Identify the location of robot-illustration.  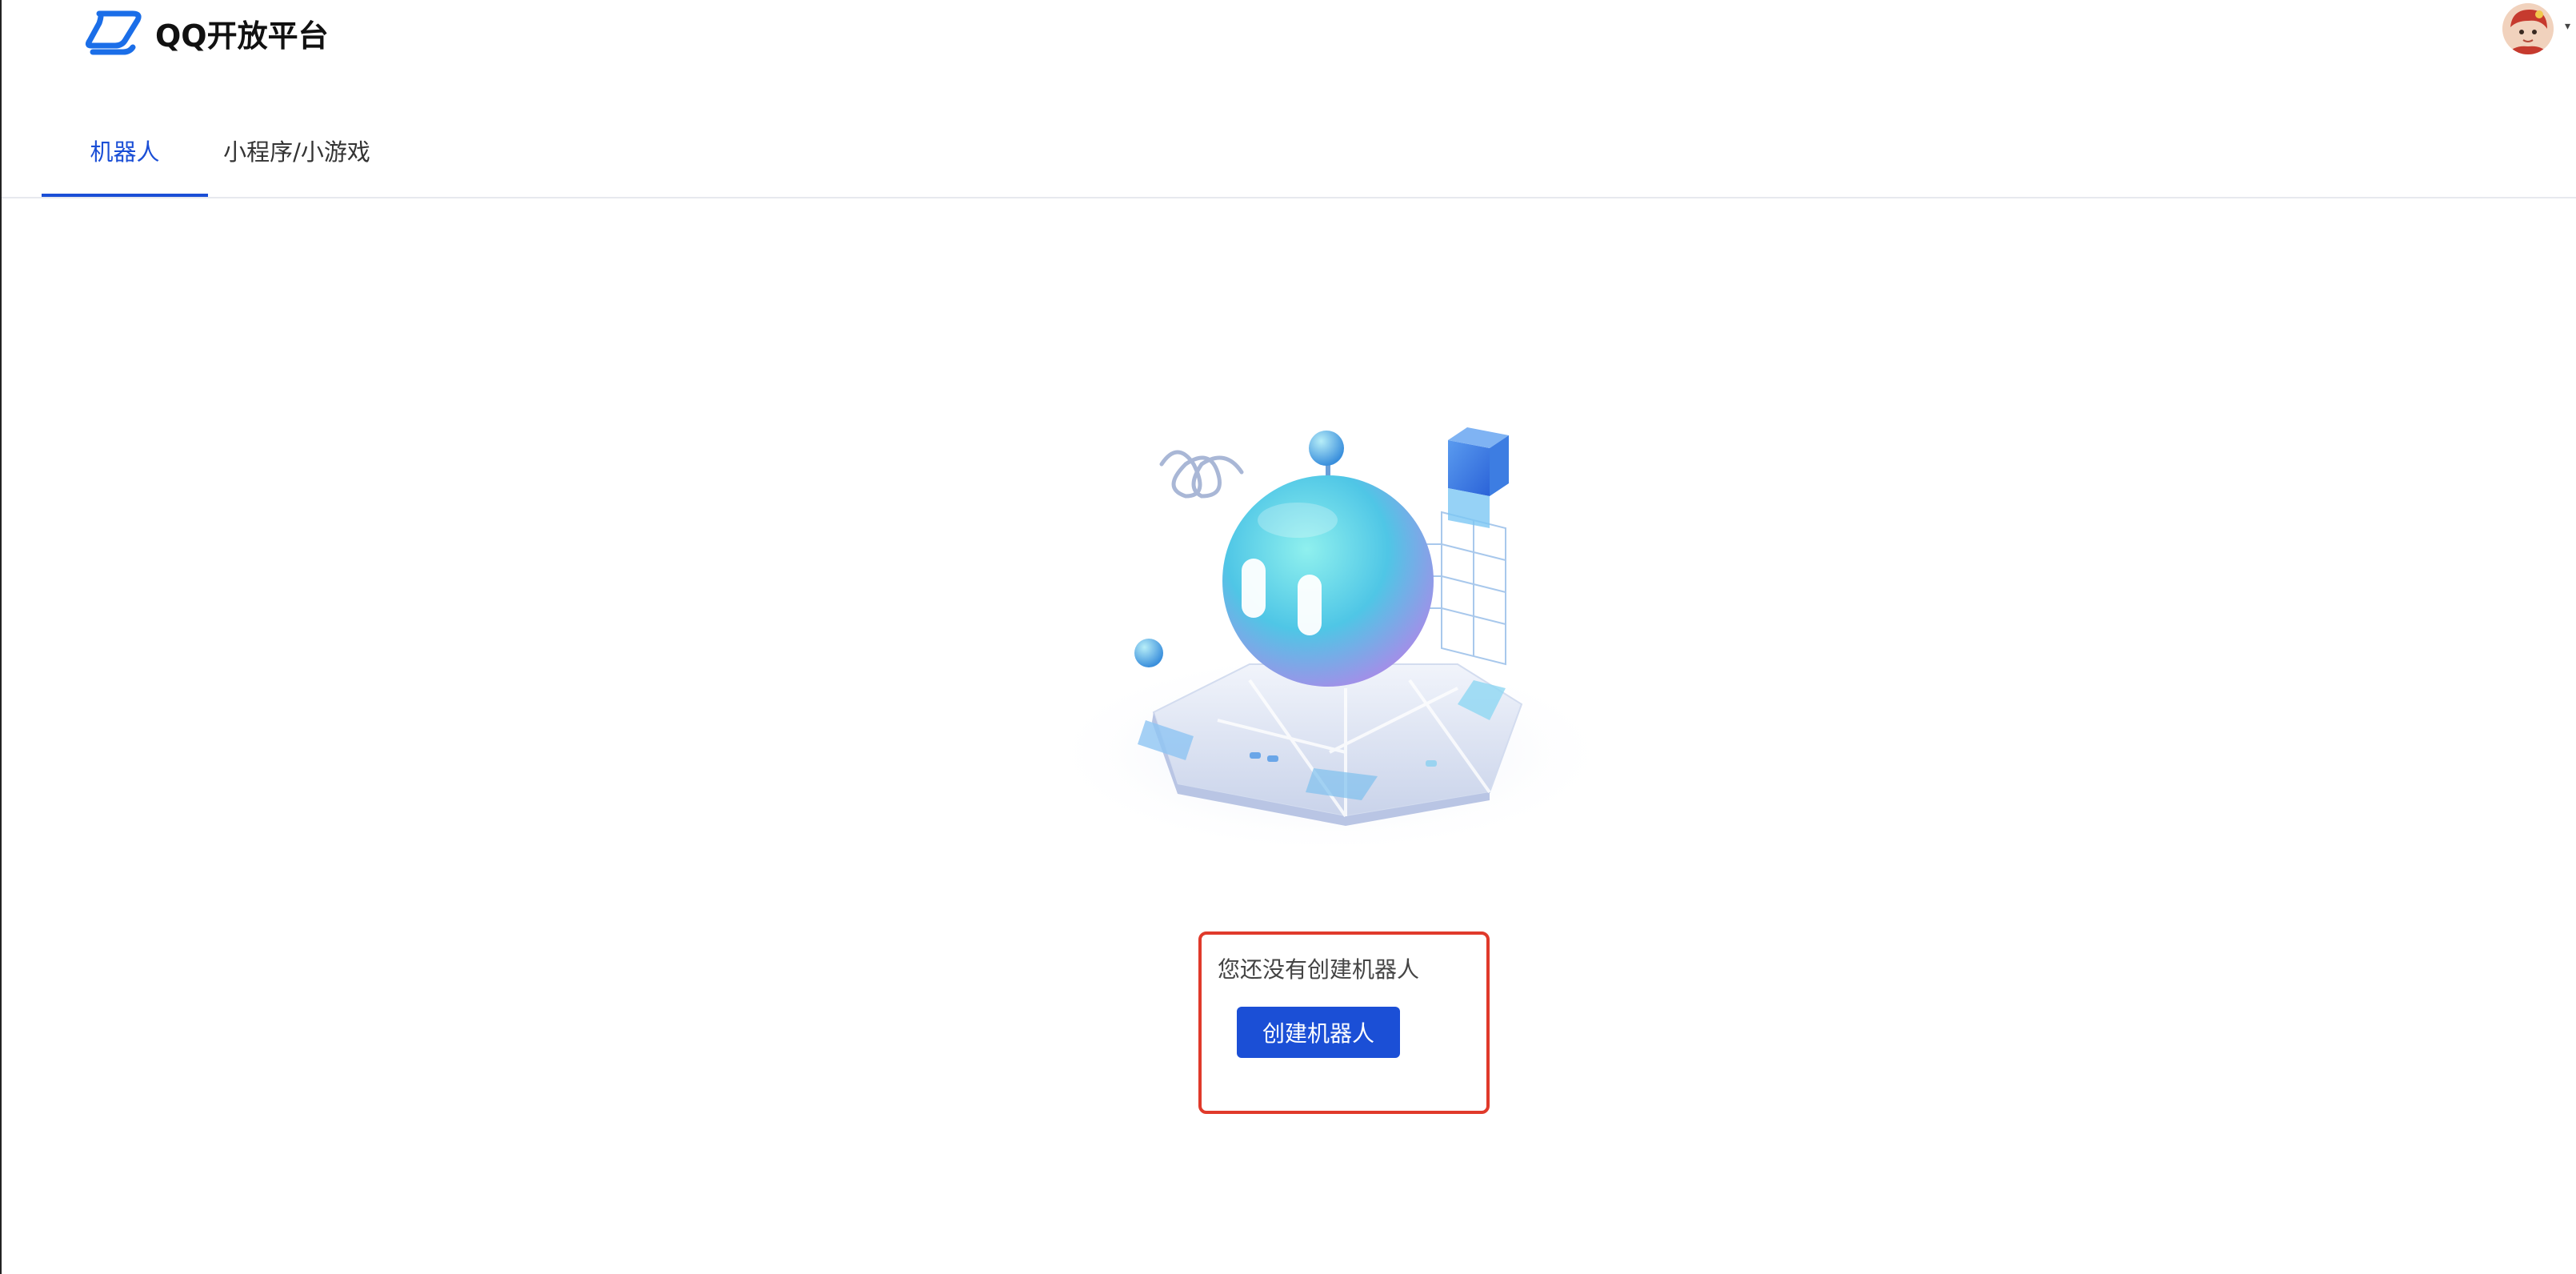
(1330, 640).